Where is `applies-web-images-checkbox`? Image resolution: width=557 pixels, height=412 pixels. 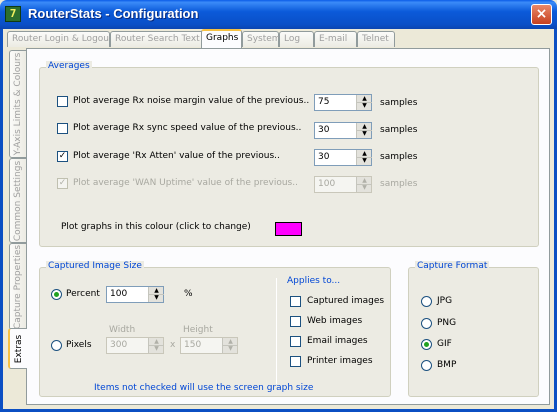
applies-web-images-checkbox is located at coordinates (295, 321).